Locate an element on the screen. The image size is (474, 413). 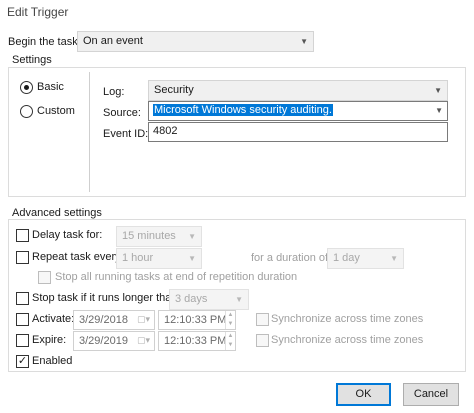
delay-value: 15 minutes is located at coordinates (149, 236).